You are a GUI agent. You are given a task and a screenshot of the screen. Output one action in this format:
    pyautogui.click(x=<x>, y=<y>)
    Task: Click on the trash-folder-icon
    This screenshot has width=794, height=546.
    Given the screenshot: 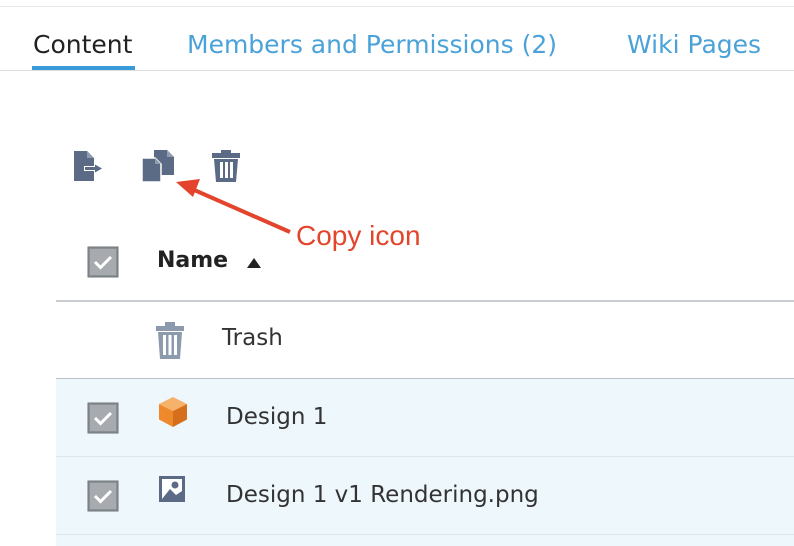 What is the action you would take?
    pyautogui.click(x=170, y=343)
    